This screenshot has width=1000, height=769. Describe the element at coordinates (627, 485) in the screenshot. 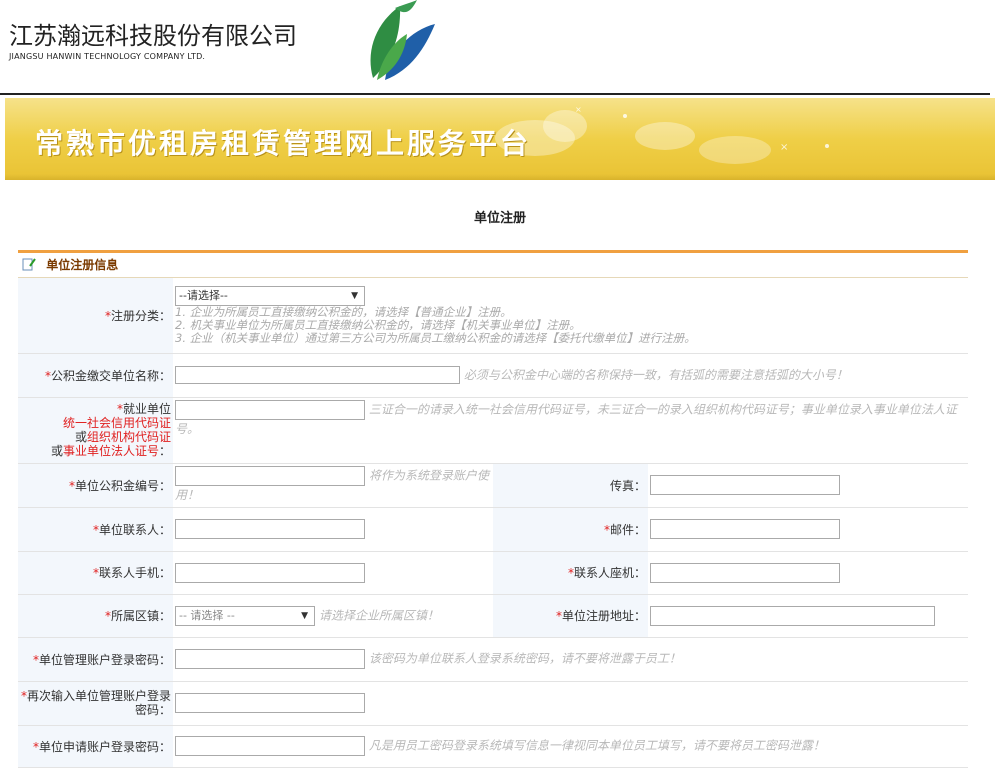

I see `fax-label: 传真：` at that location.